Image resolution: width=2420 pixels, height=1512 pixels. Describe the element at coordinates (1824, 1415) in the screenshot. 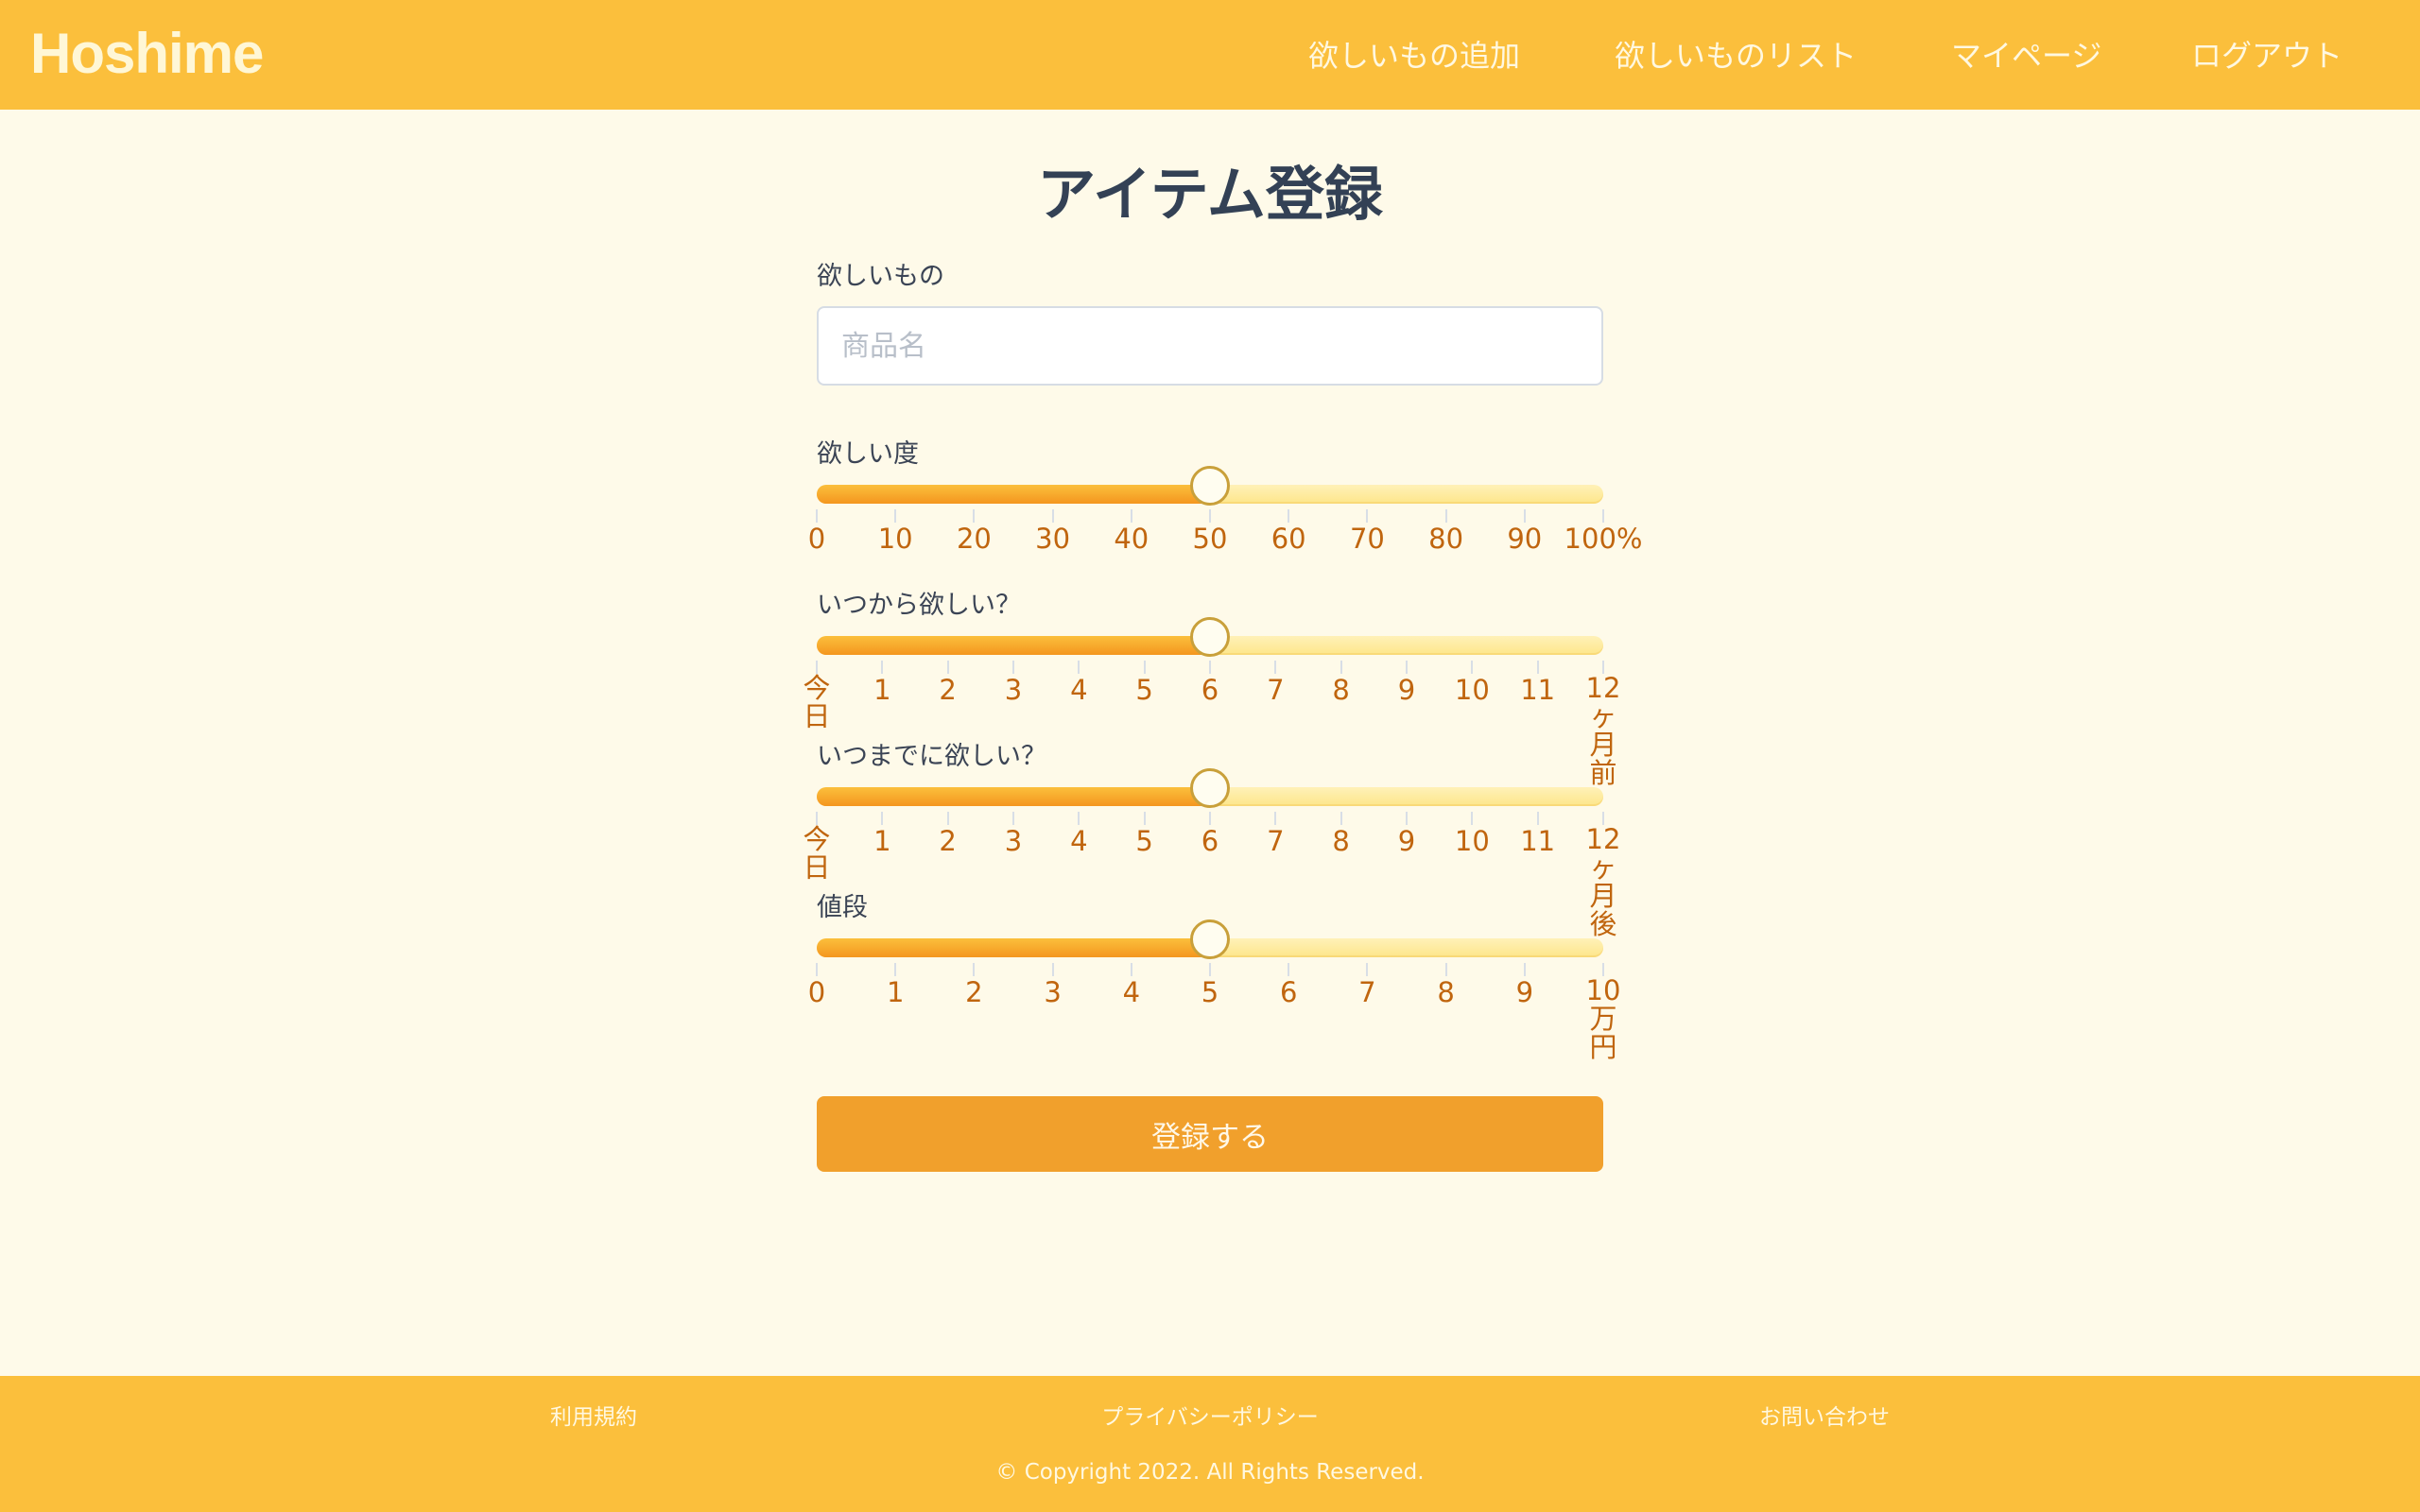

I see `footer-contact-link: お問い合わせ` at that location.